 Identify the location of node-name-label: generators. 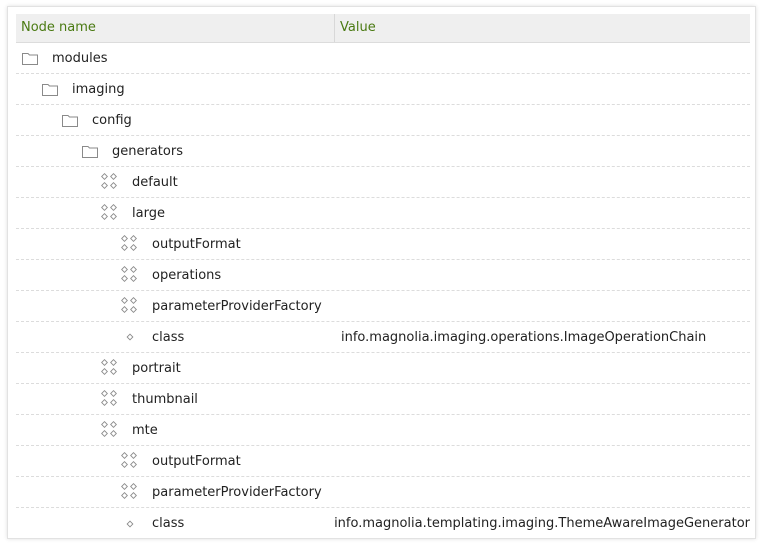
(147, 151).